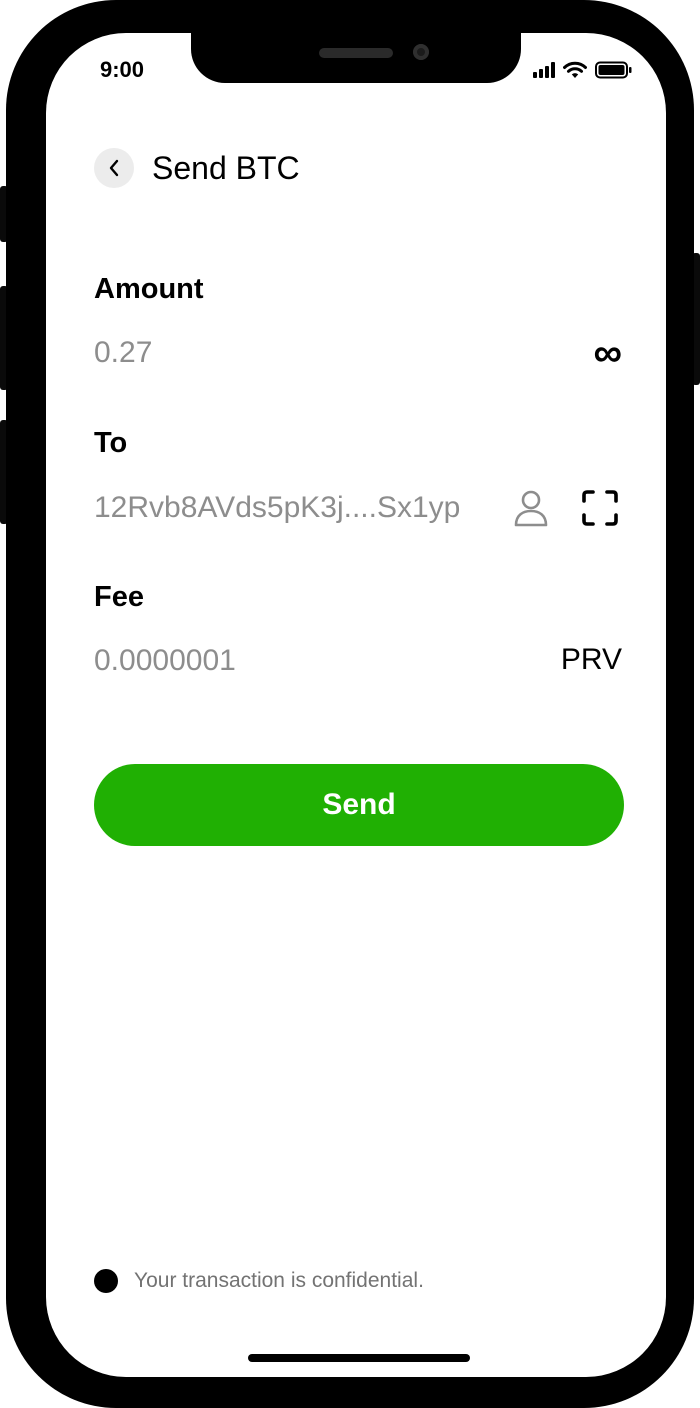 This screenshot has height=1408, width=700. What do you see at coordinates (277, 508) in the screenshot?
I see `recipient-address-input: 12Rvb8AVds5pK3j....Sx1yp` at bounding box center [277, 508].